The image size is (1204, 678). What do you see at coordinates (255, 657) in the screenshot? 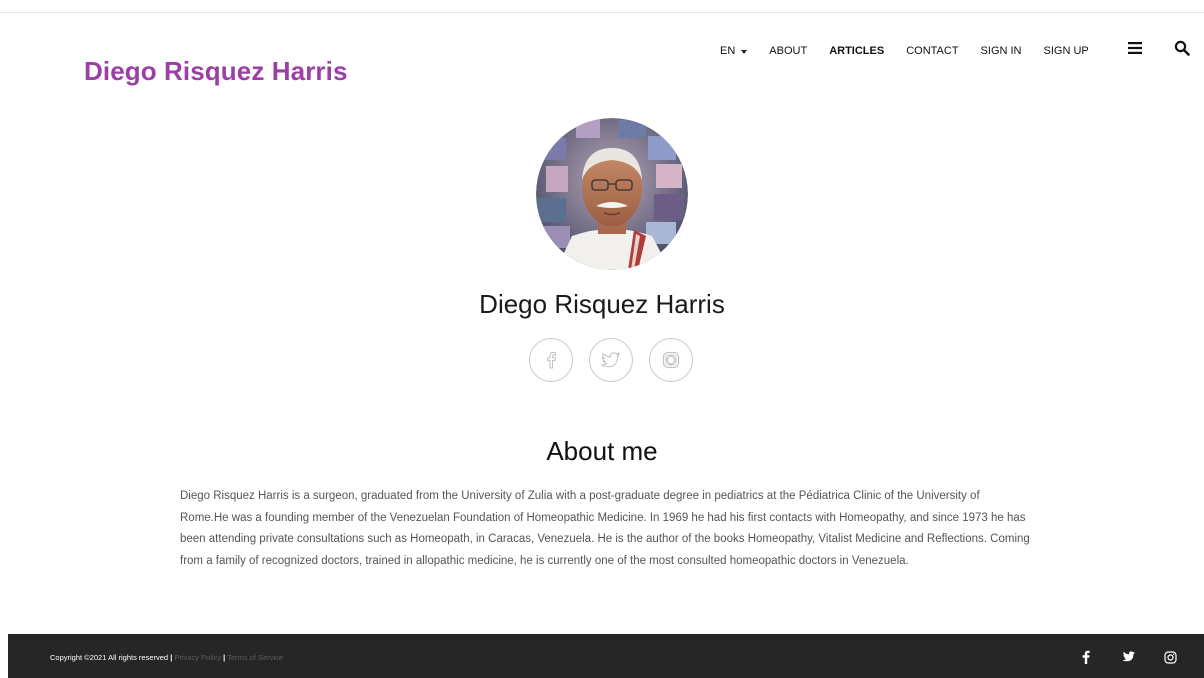
I see `terms-of-service-link: Terms of Service` at bounding box center [255, 657].